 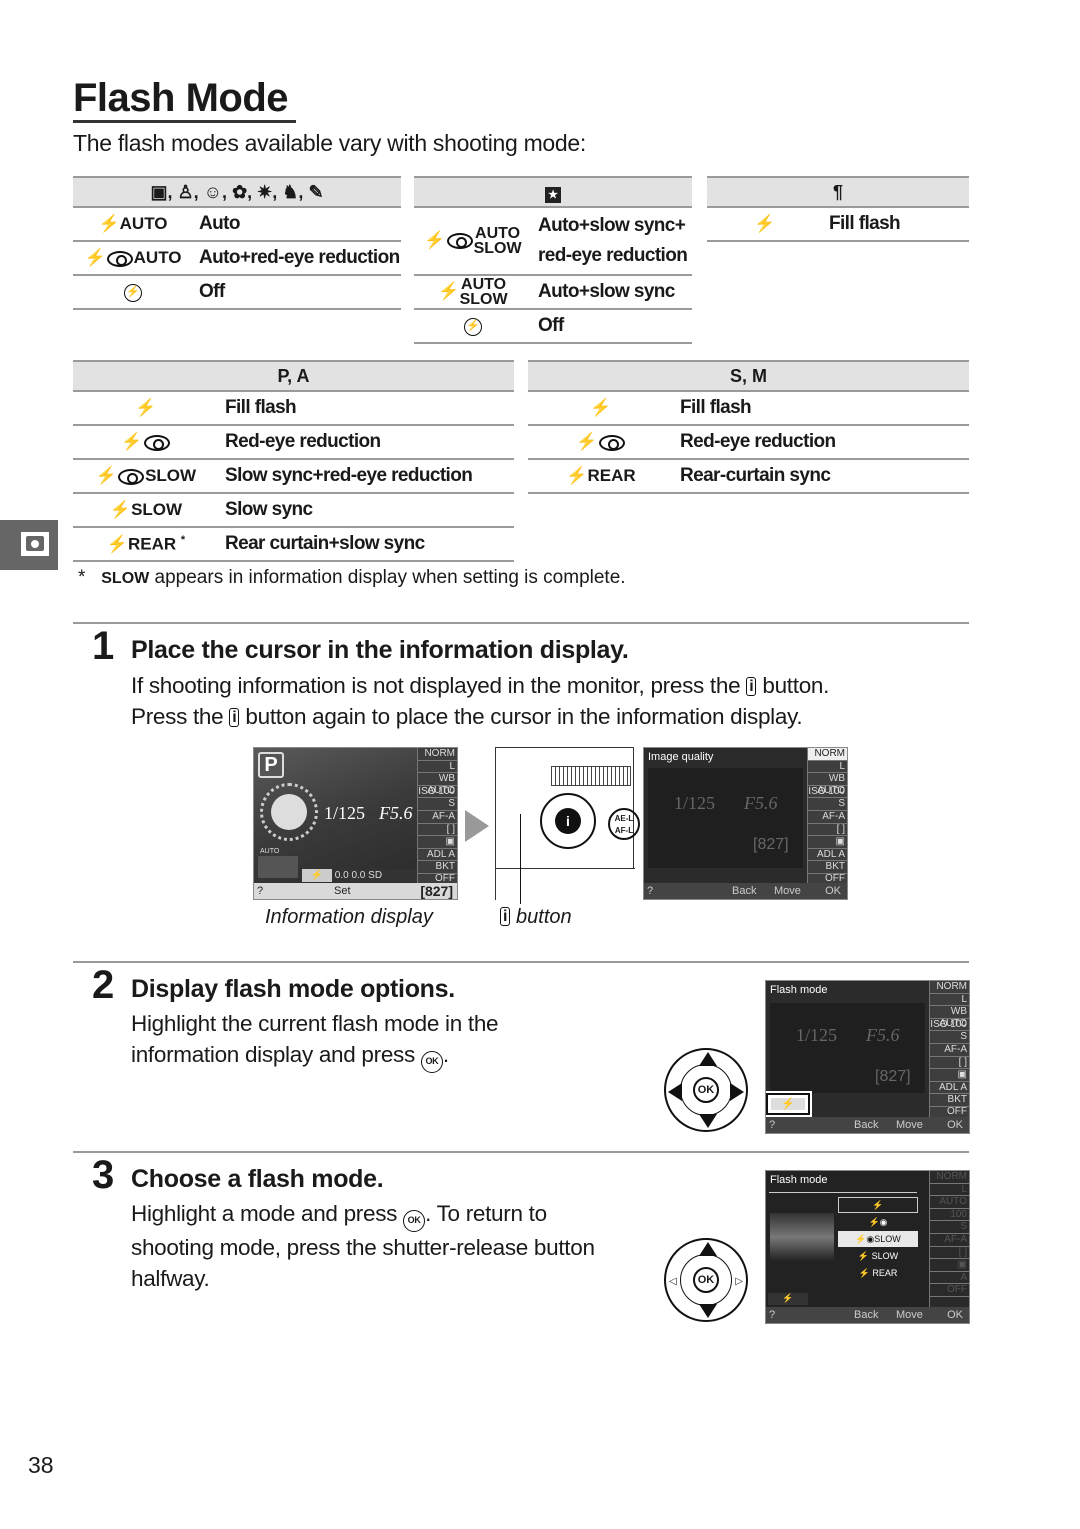 I want to click on up-arrow-icon, so click(x=708, y=1059).